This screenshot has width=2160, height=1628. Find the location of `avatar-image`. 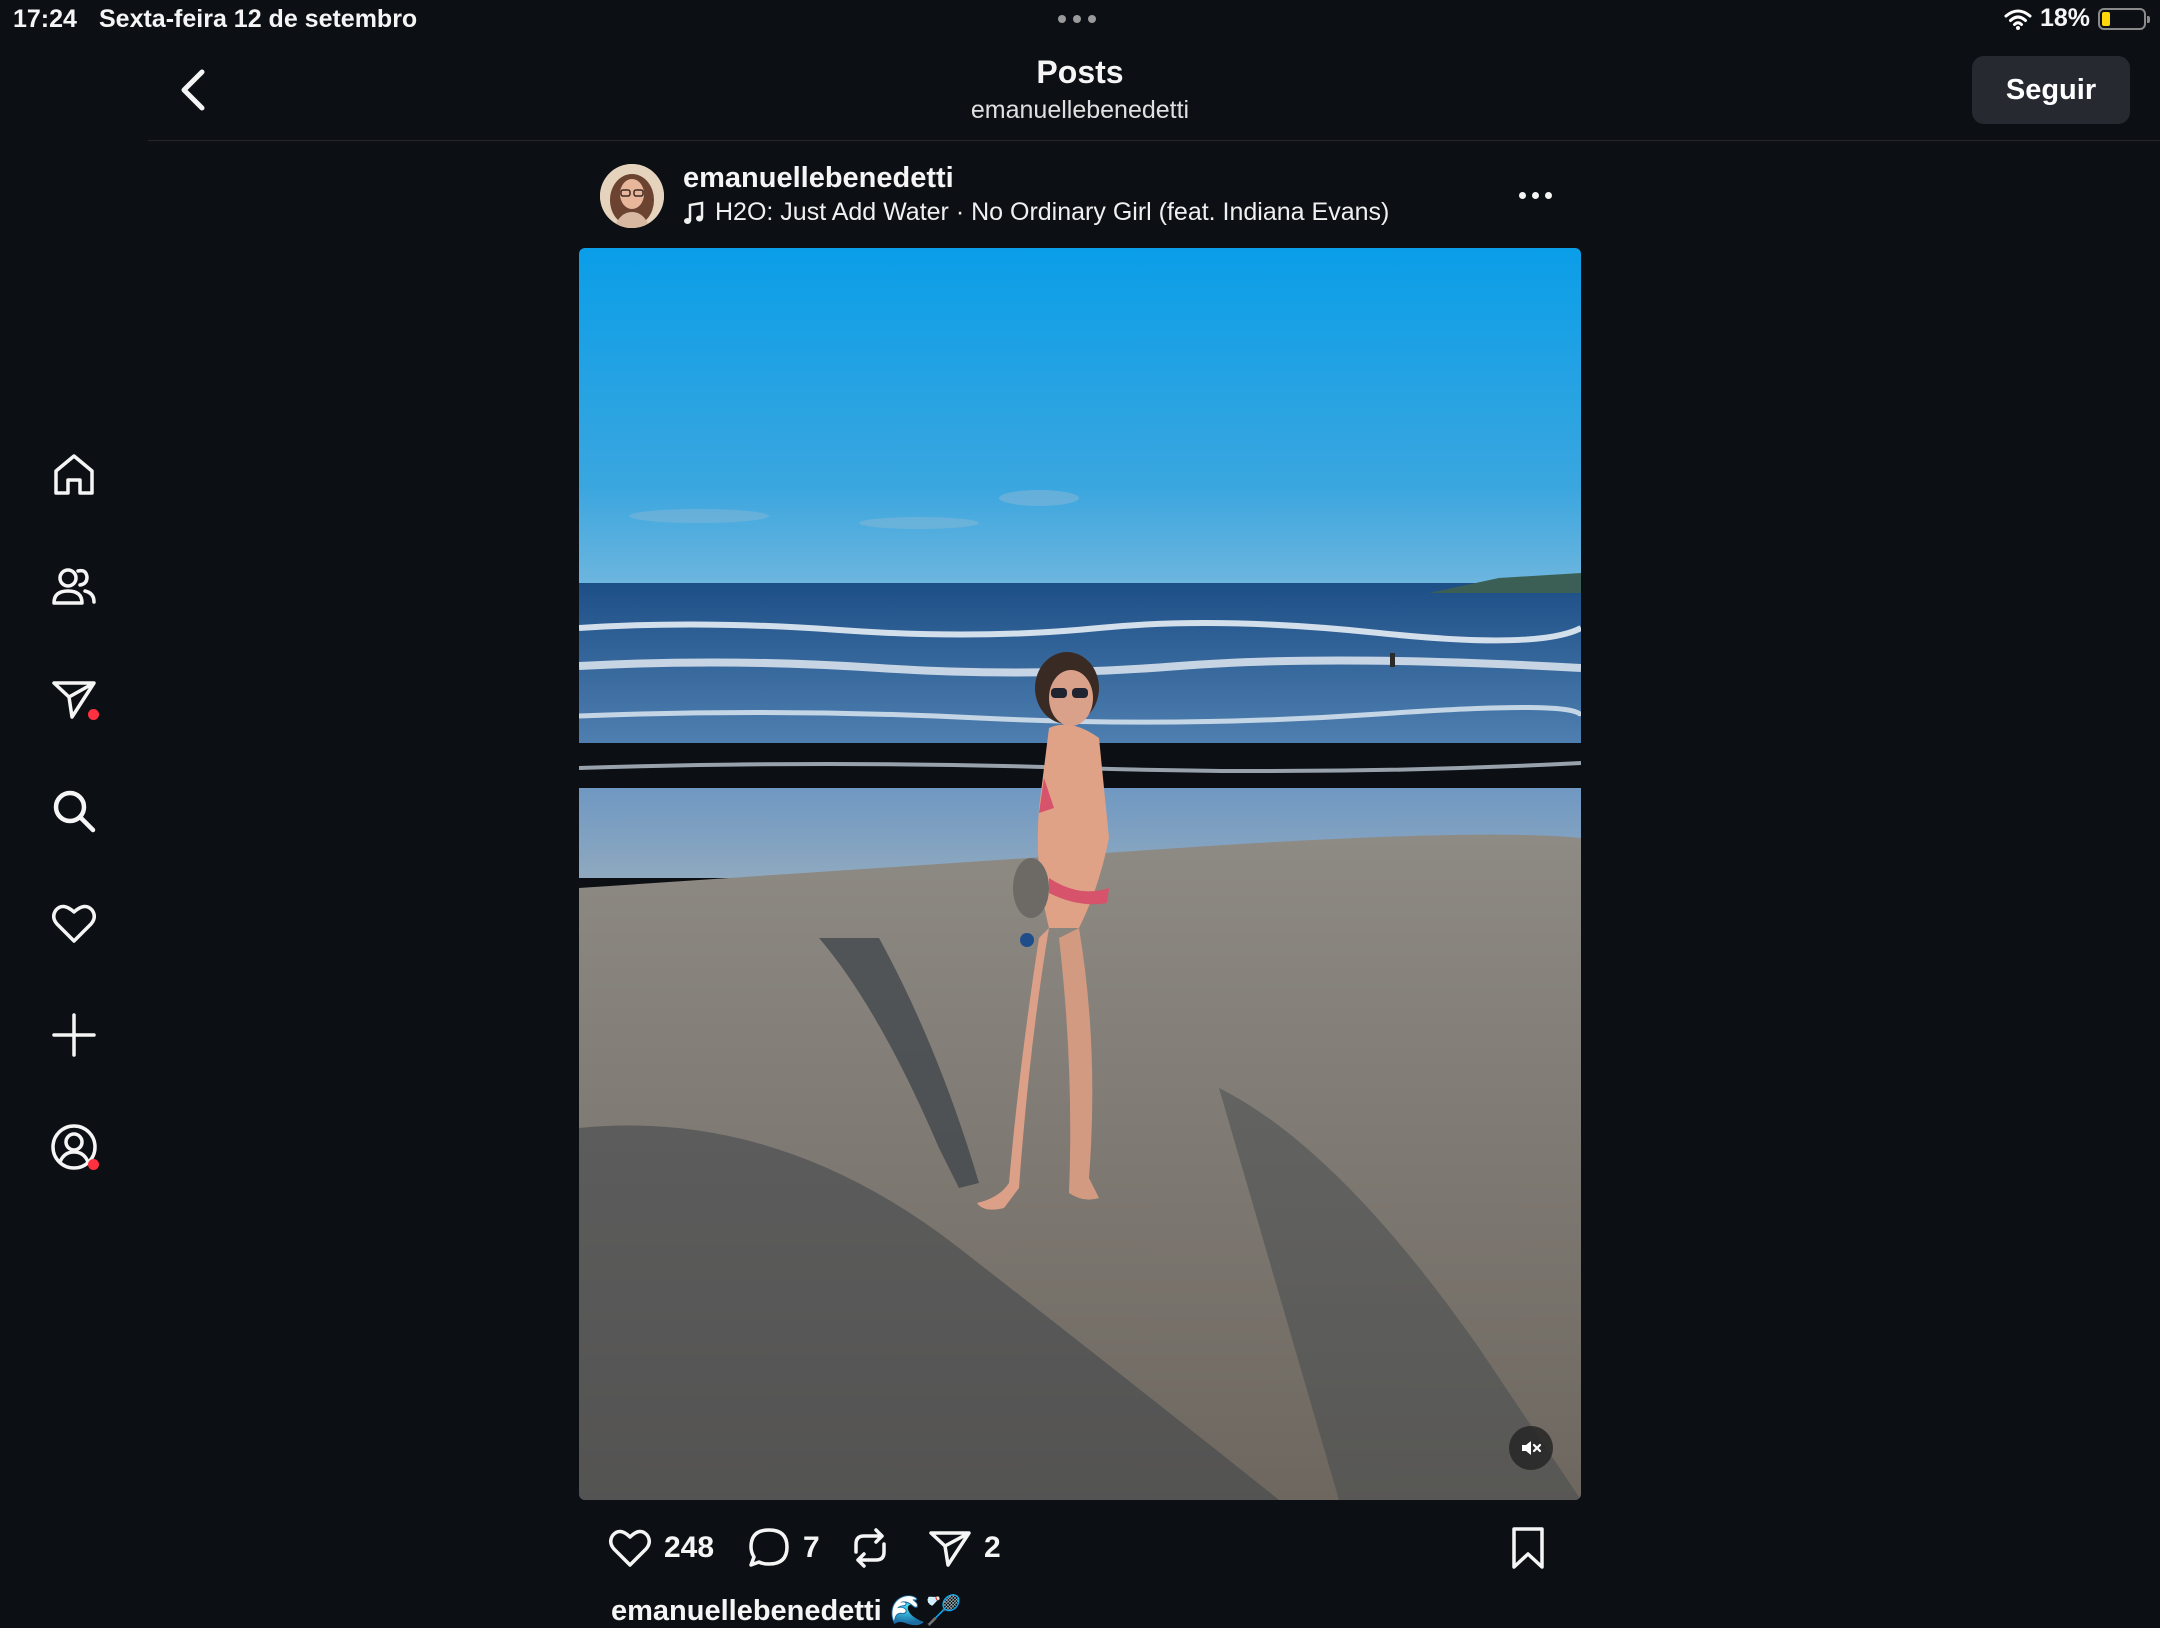

avatar-image is located at coordinates (632, 196).